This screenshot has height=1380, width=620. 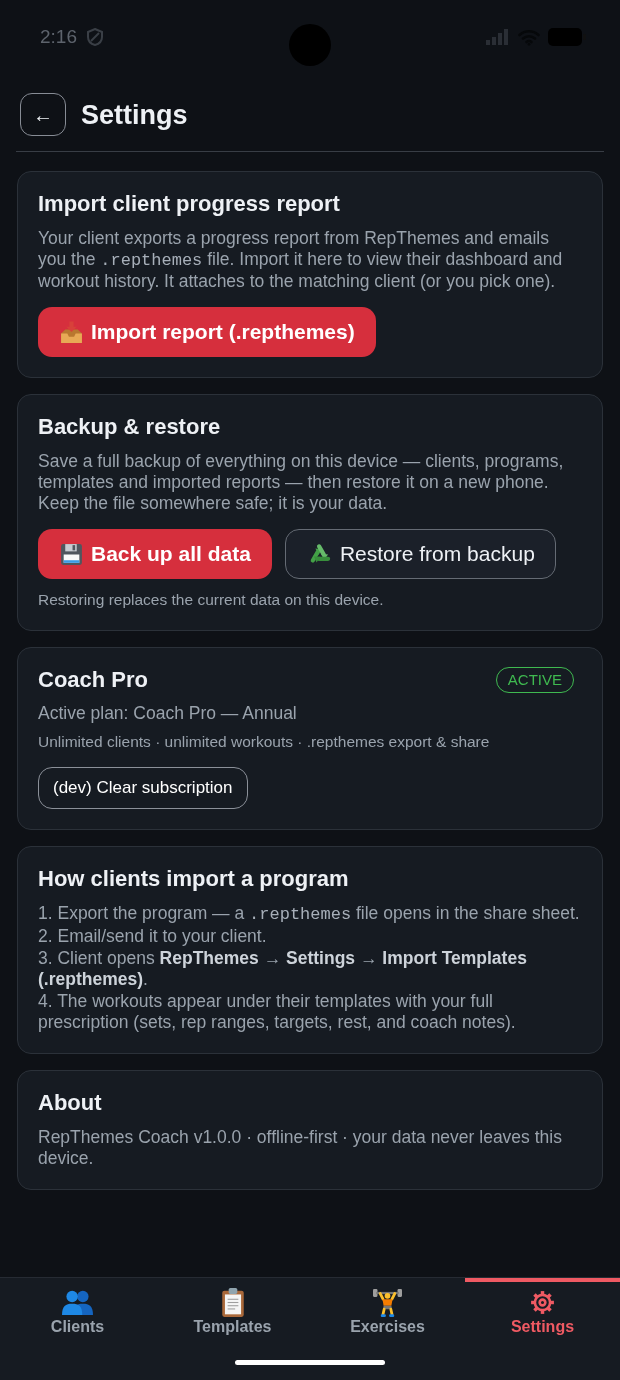 I want to click on status-time: 2:16, so click(x=58, y=37).